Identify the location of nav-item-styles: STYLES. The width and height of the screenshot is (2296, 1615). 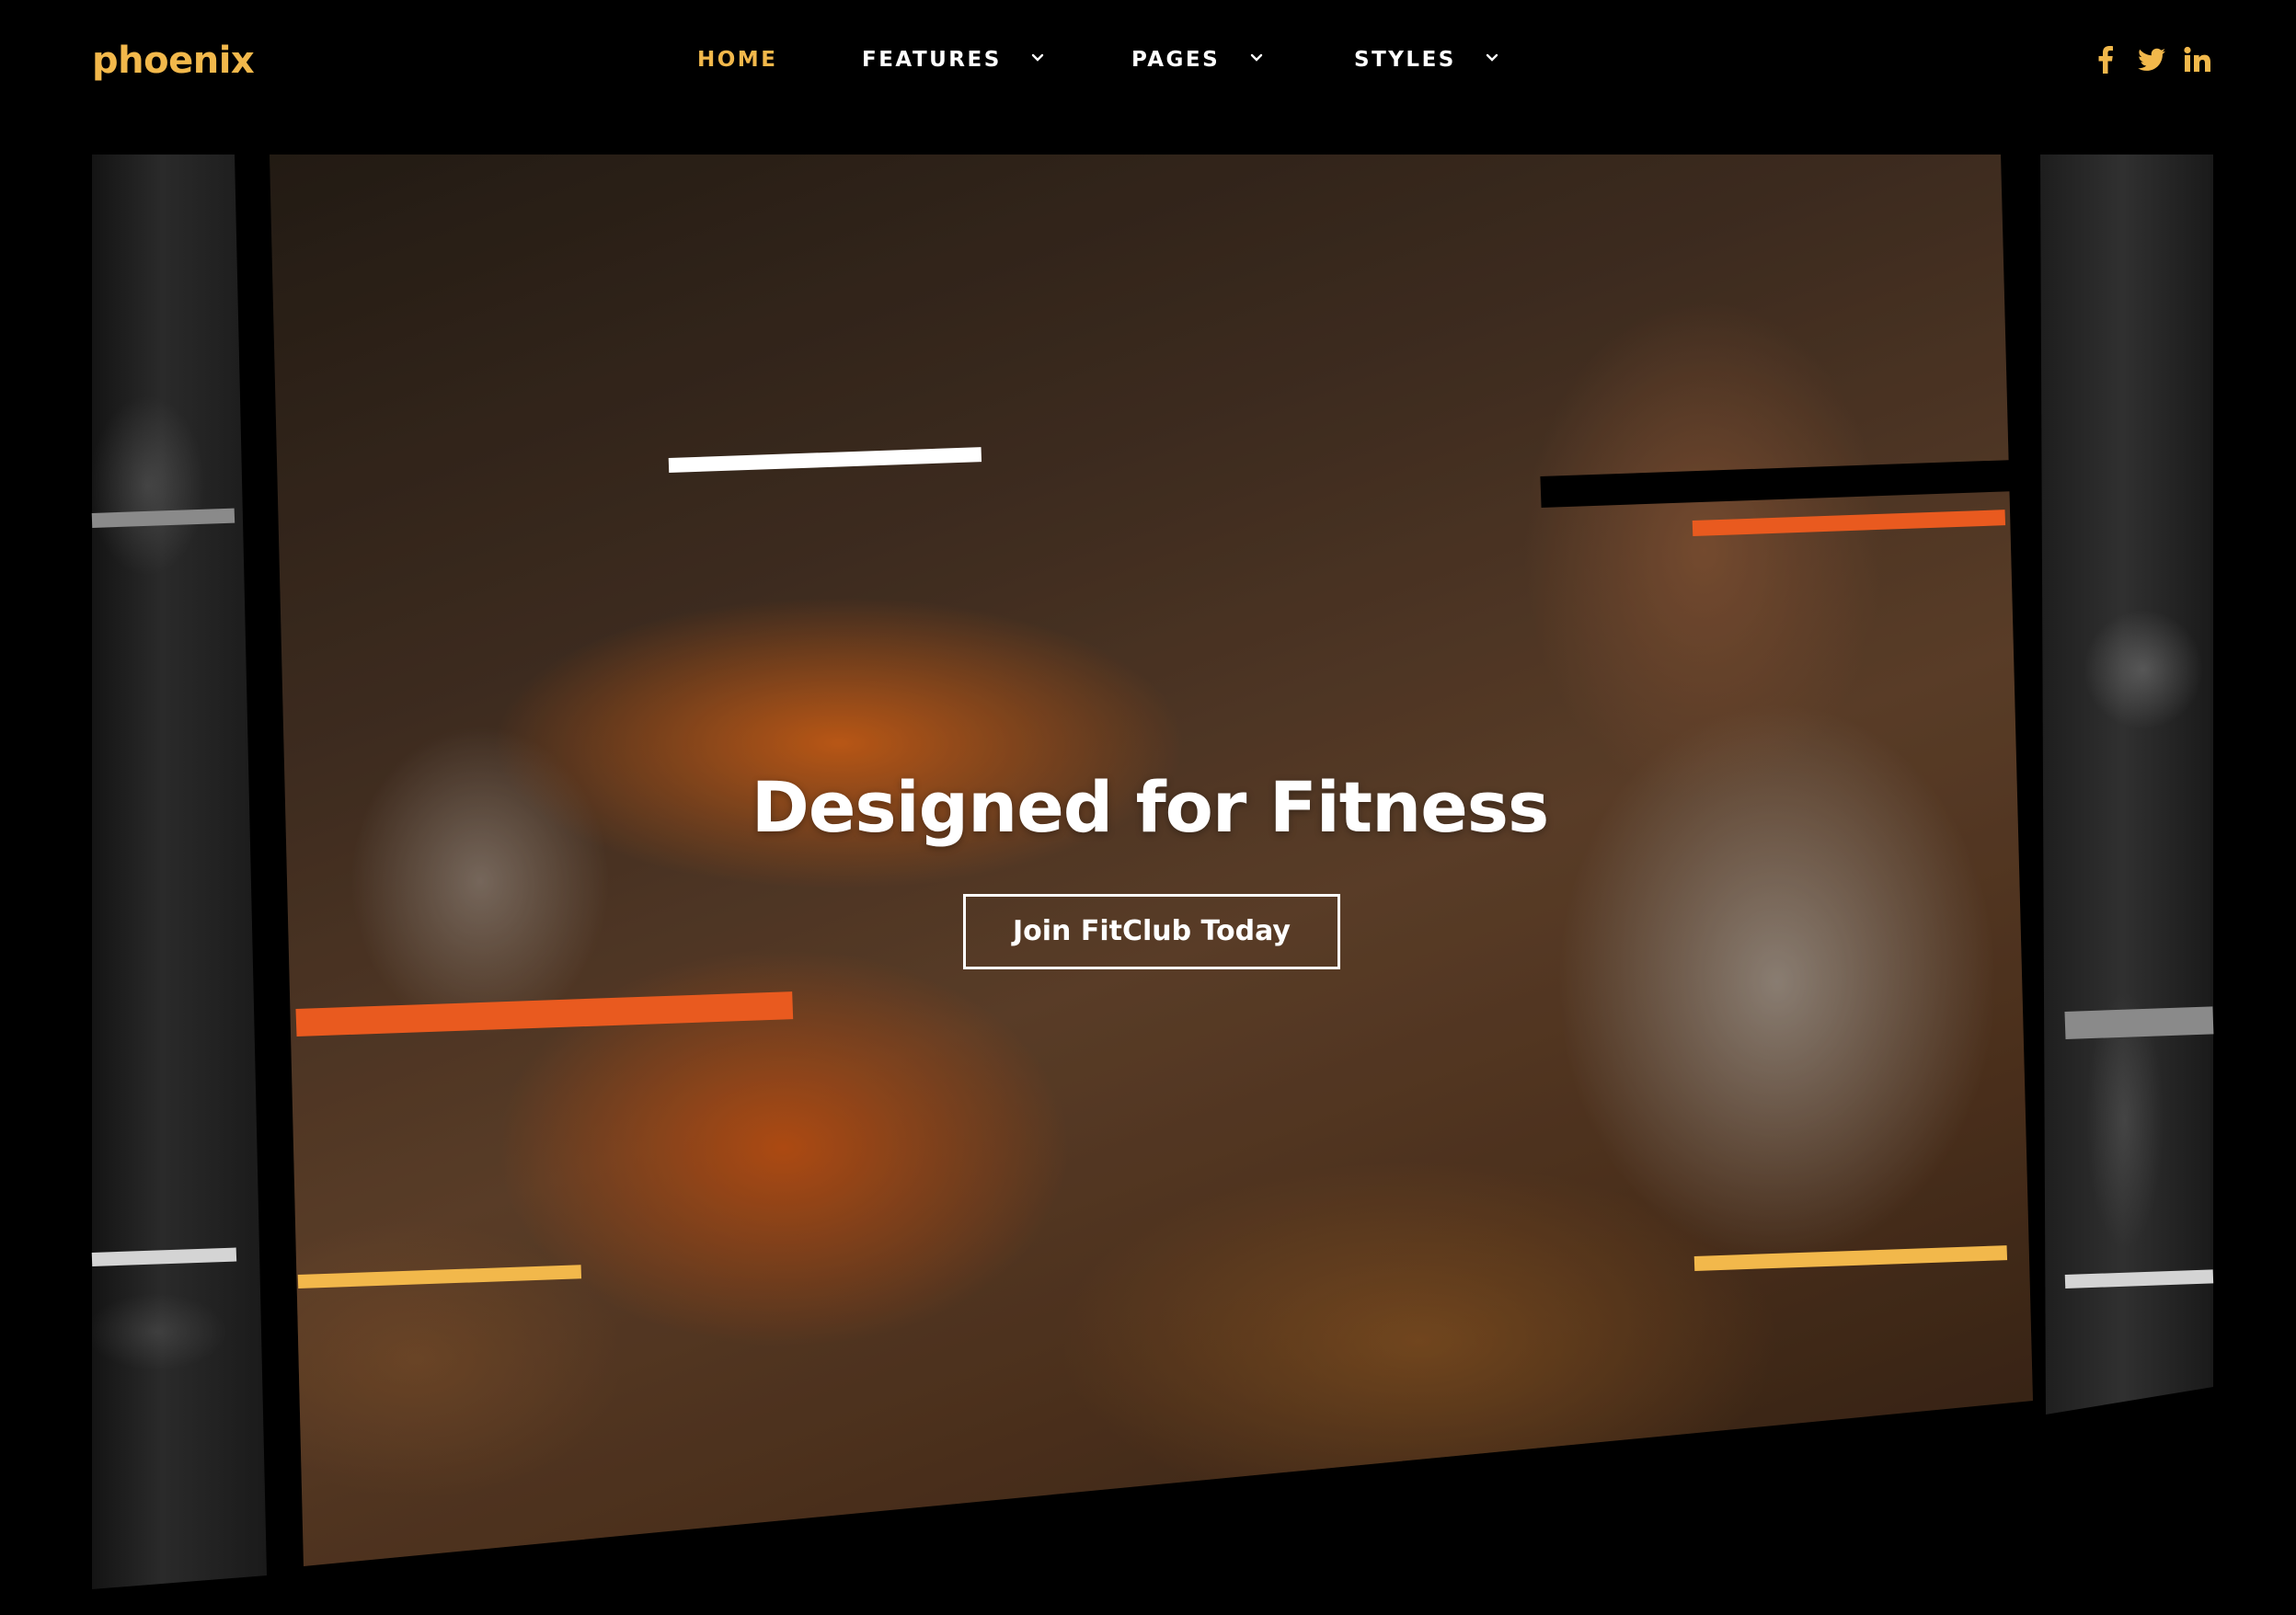
(1426, 60).